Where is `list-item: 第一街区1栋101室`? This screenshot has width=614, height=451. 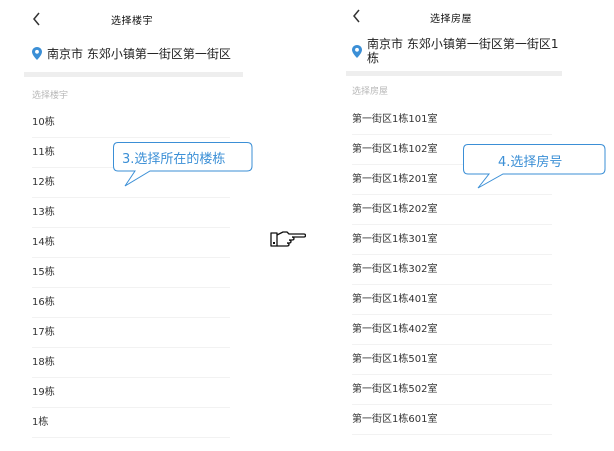 list-item: 第一街区1栋101室 is located at coordinates (452, 120).